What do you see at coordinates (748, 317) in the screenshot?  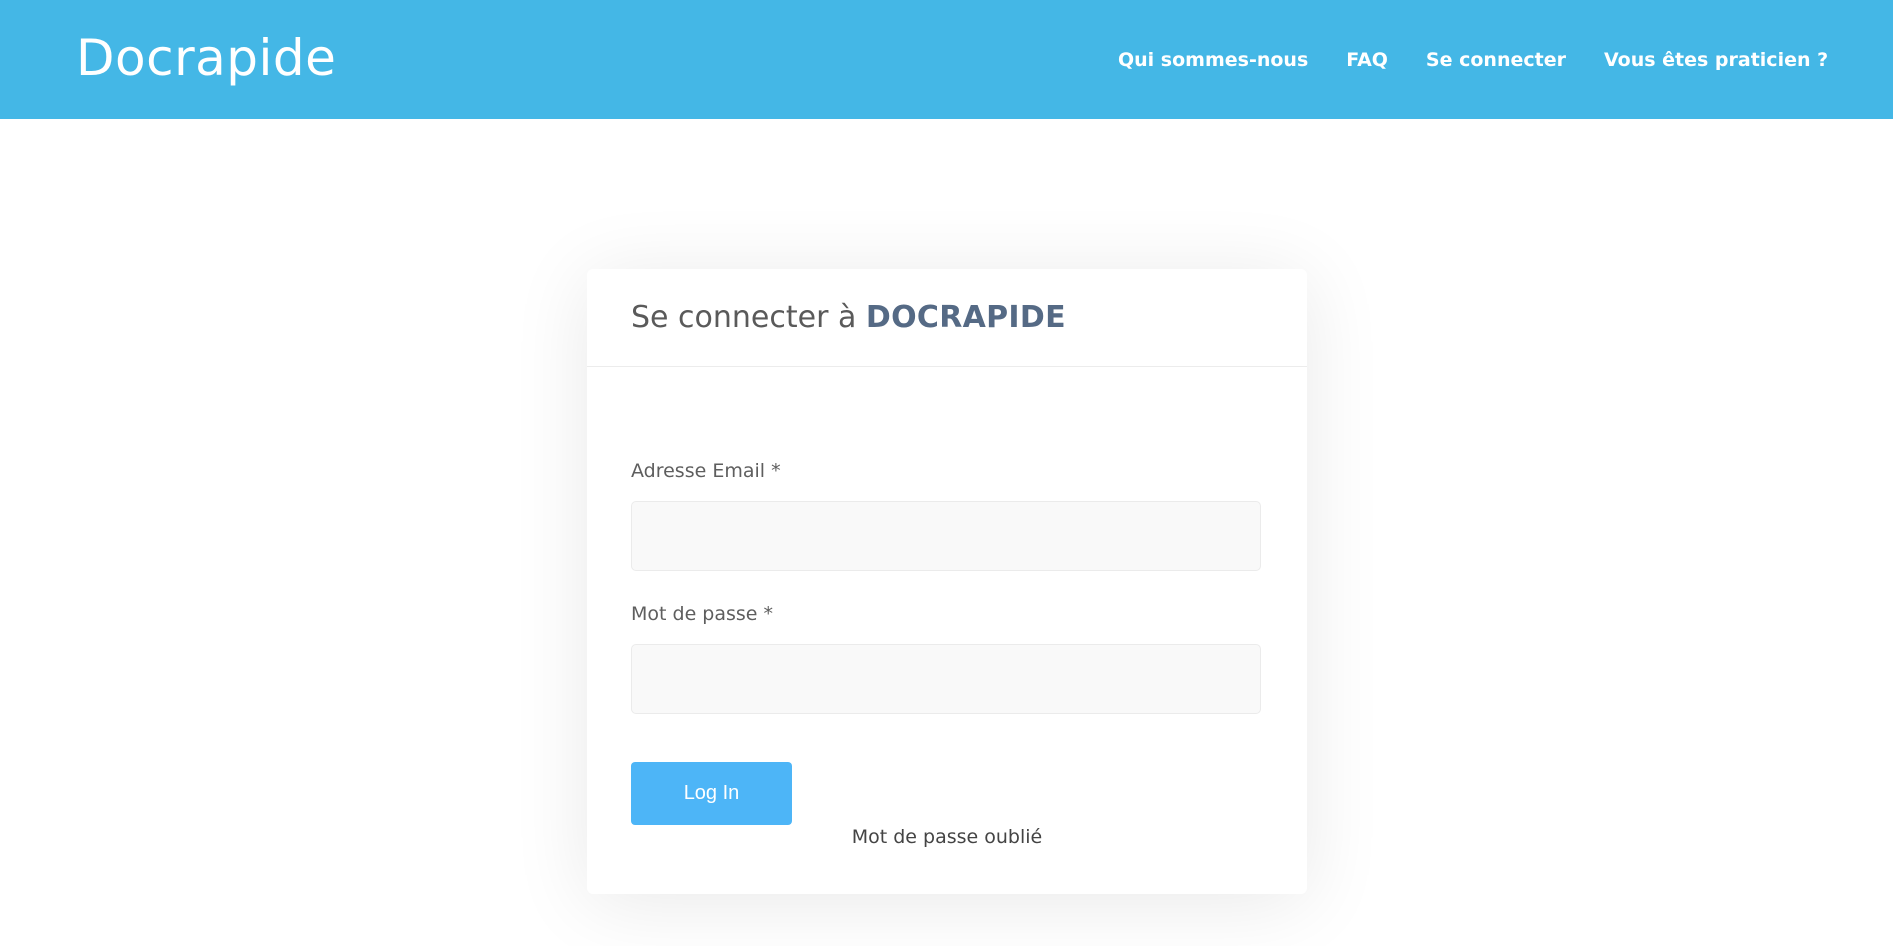 I see `login-title-prefix: Se connecter à` at bounding box center [748, 317].